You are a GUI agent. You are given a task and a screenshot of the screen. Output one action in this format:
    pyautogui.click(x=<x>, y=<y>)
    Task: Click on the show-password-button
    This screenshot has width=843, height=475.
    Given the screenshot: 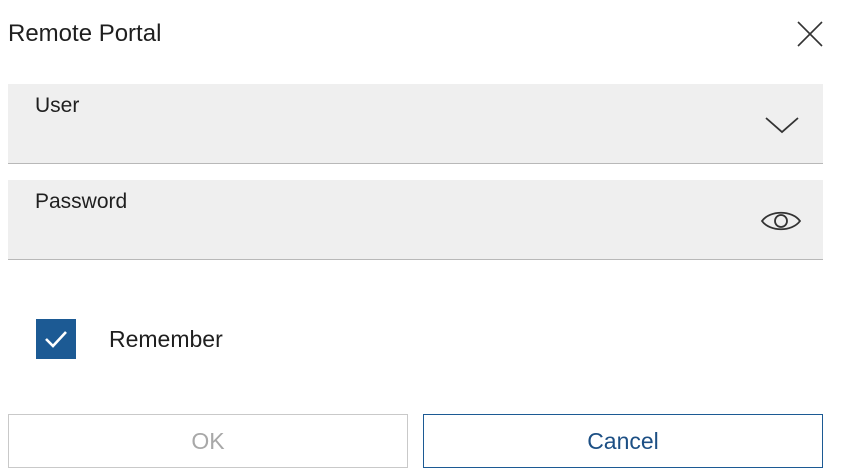 What is the action you would take?
    pyautogui.click(x=781, y=221)
    